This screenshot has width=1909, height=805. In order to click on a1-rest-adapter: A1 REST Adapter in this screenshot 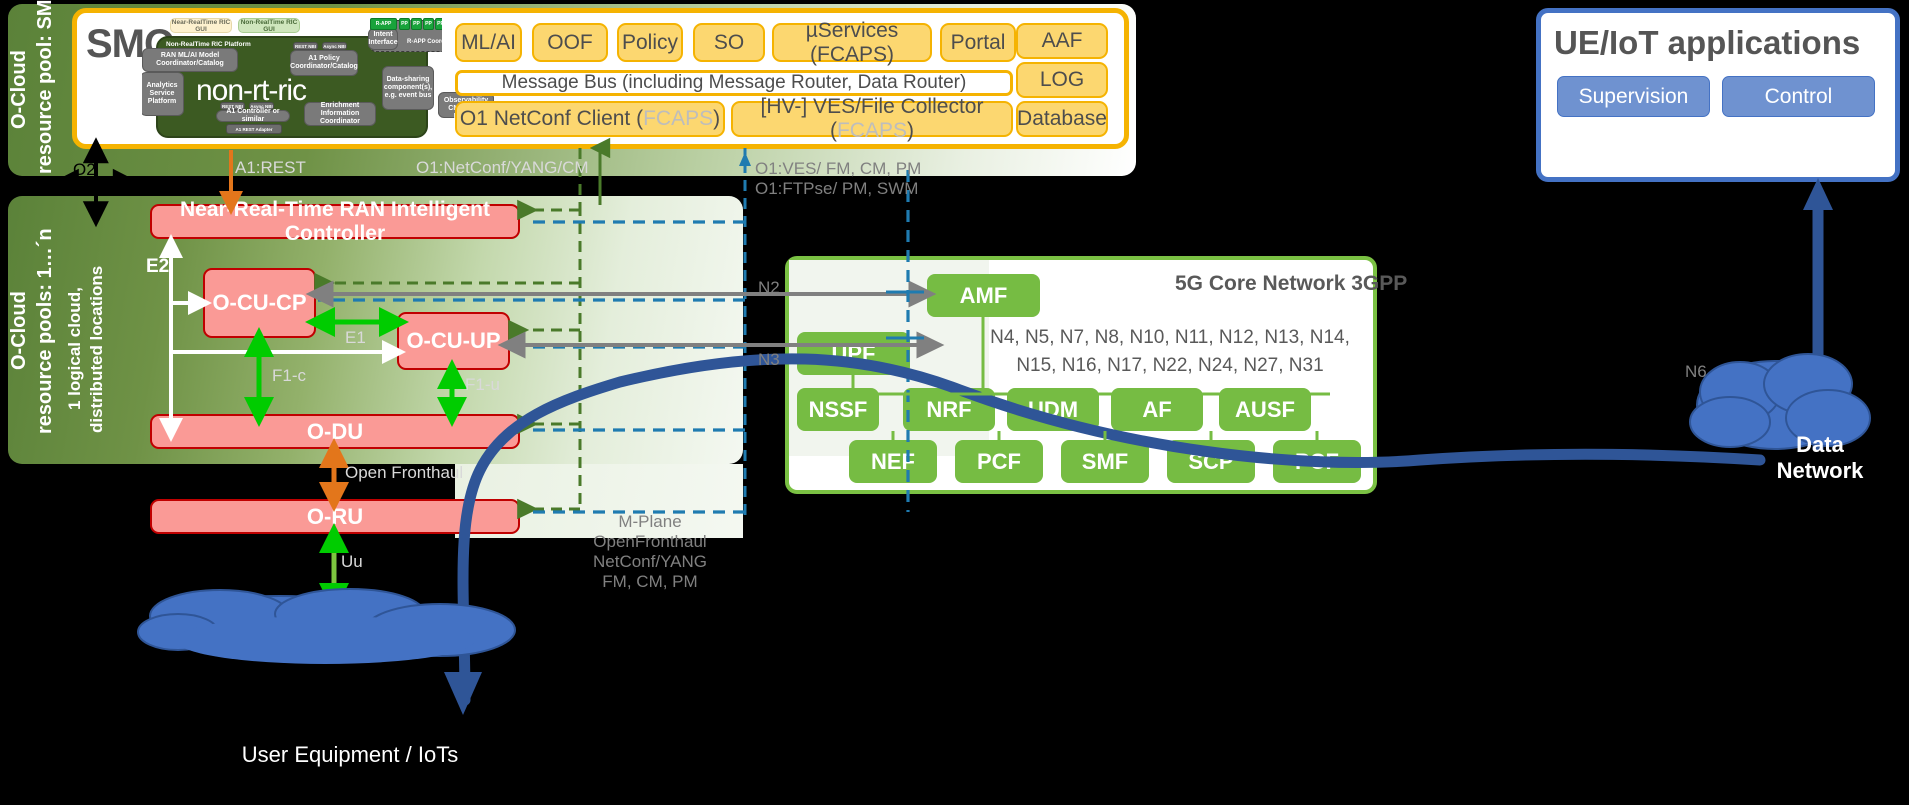, I will do `click(254, 129)`.